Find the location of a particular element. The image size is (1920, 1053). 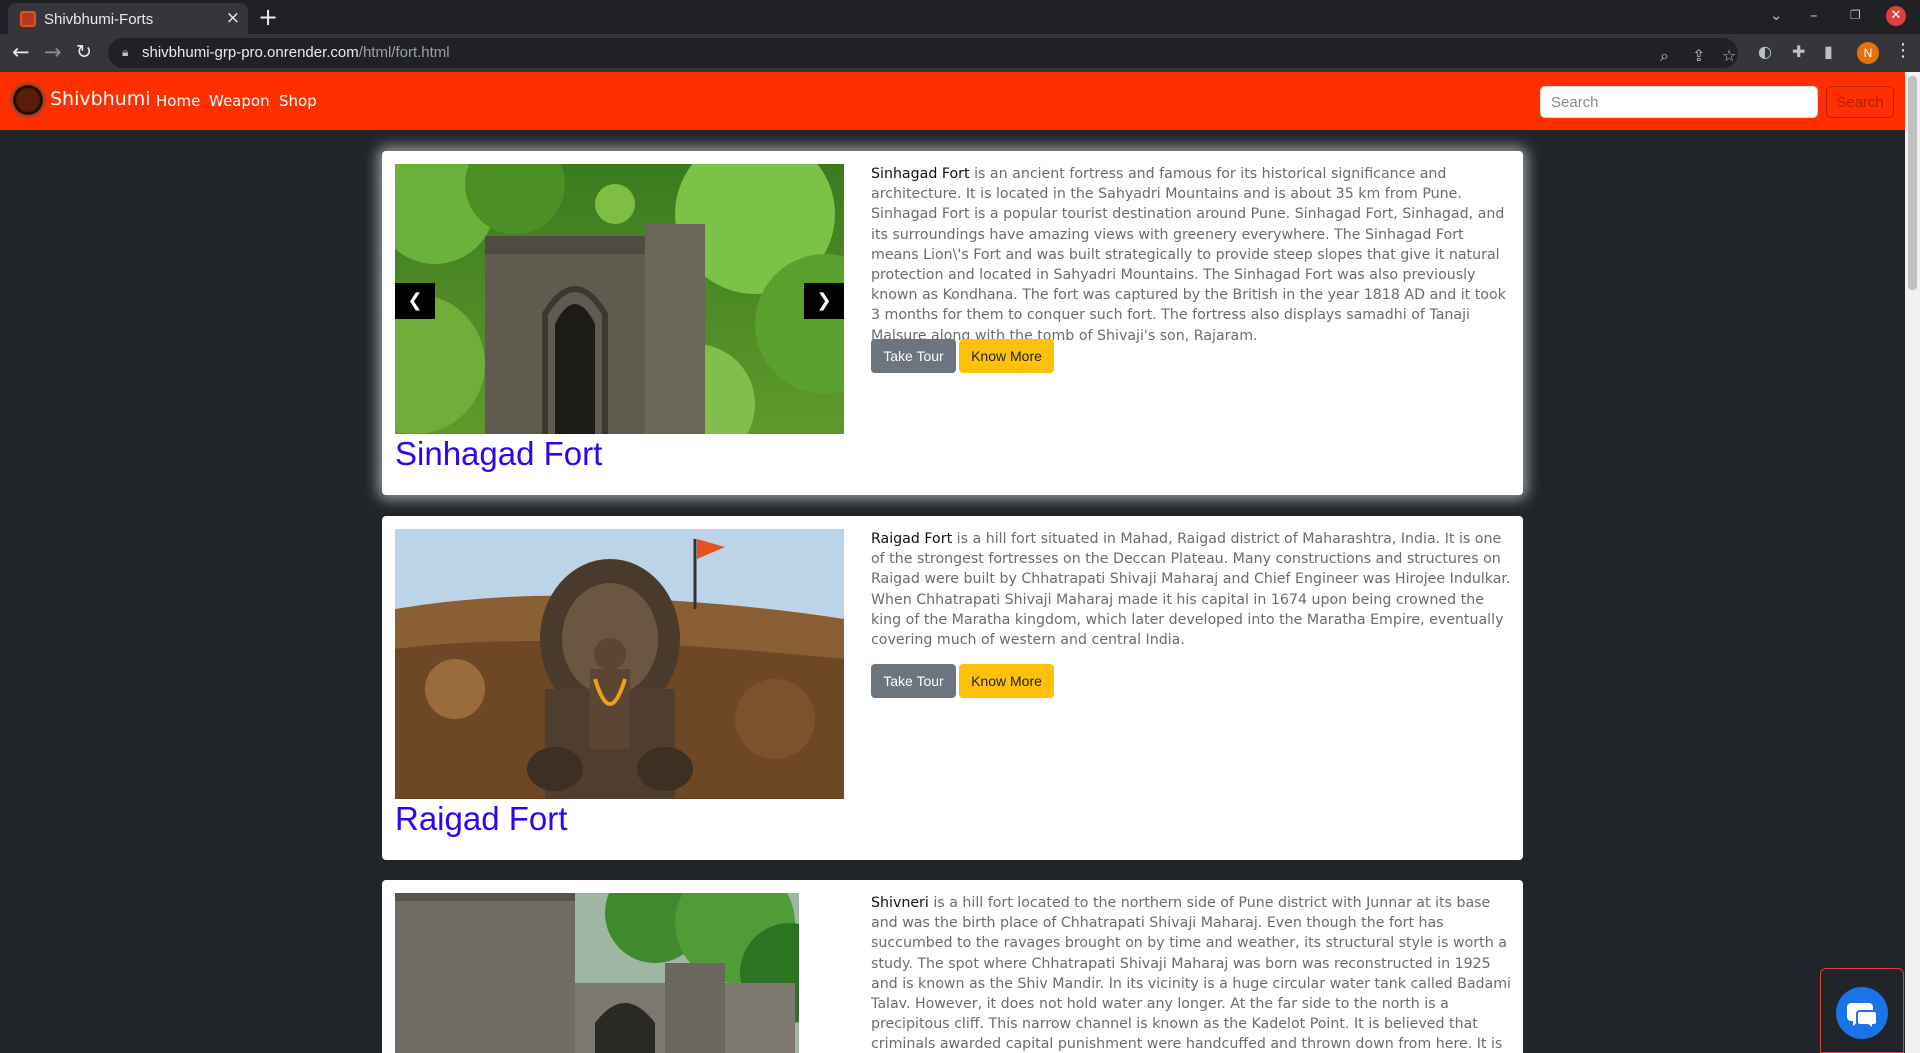

share-icon: ⇪ is located at coordinates (1698, 55).